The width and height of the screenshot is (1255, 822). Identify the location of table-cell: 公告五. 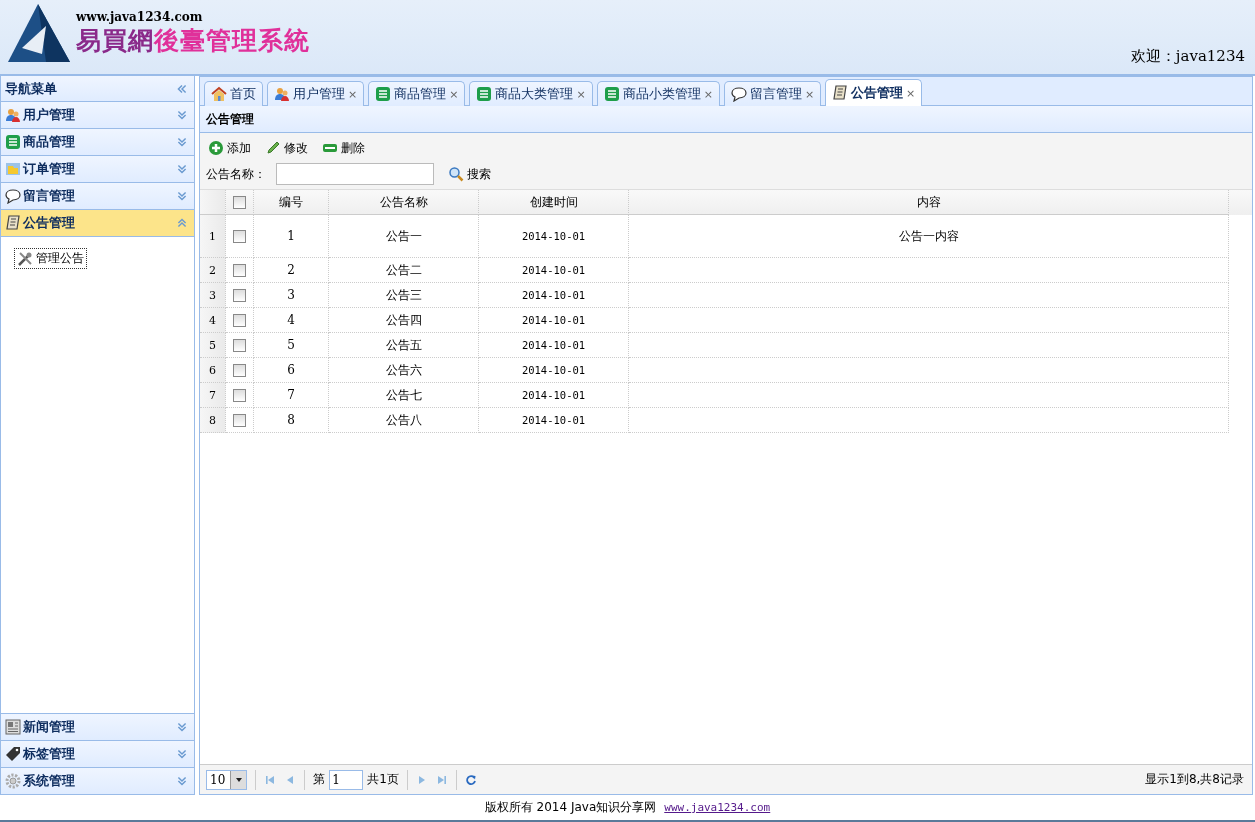
(404, 345).